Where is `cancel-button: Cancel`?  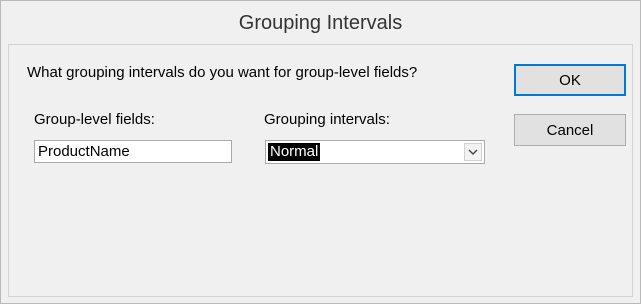 cancel-button: Cancel is located at coordinates (570, 130).